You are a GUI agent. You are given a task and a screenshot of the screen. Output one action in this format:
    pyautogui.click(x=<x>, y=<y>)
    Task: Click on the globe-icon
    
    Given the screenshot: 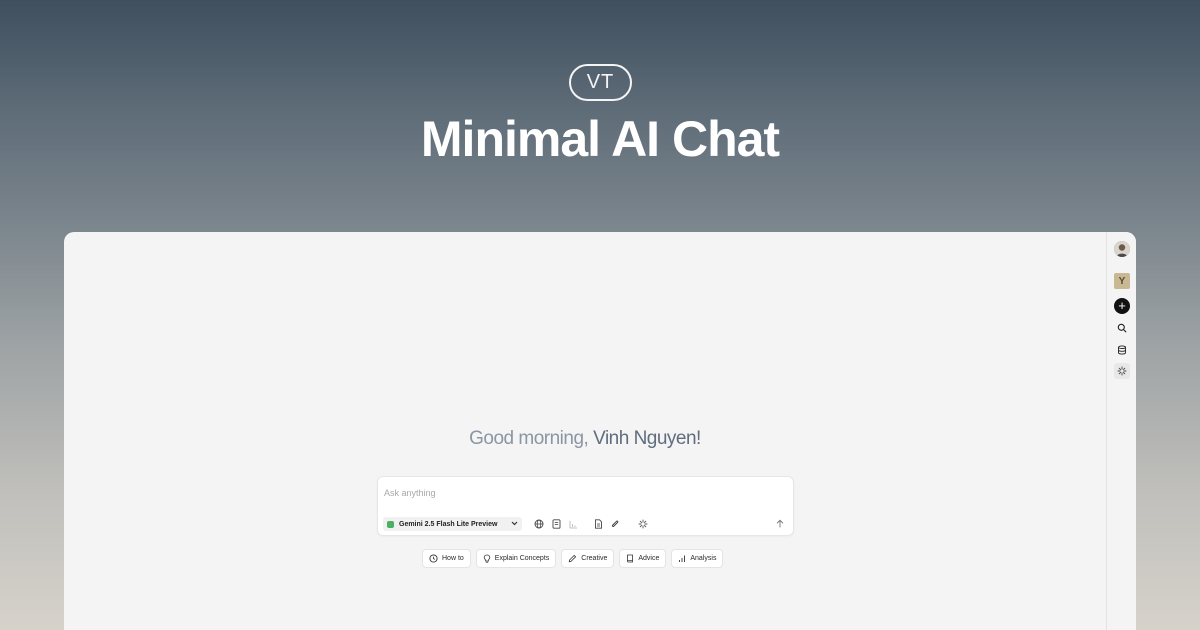 What is the action you would take?
    pyautogui.click(x=539, y=524)
    